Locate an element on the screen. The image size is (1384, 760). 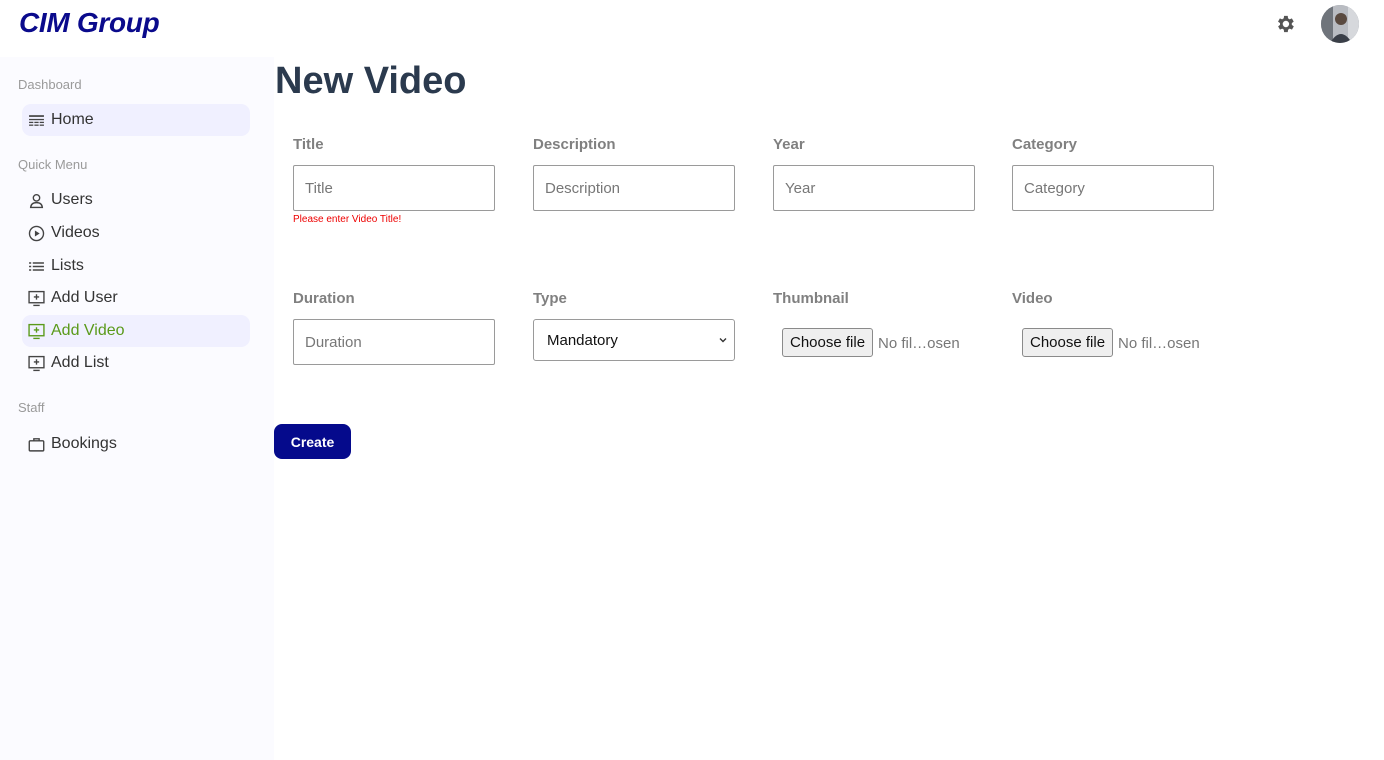
play-circle-icon is located at coordinates (36, 233).